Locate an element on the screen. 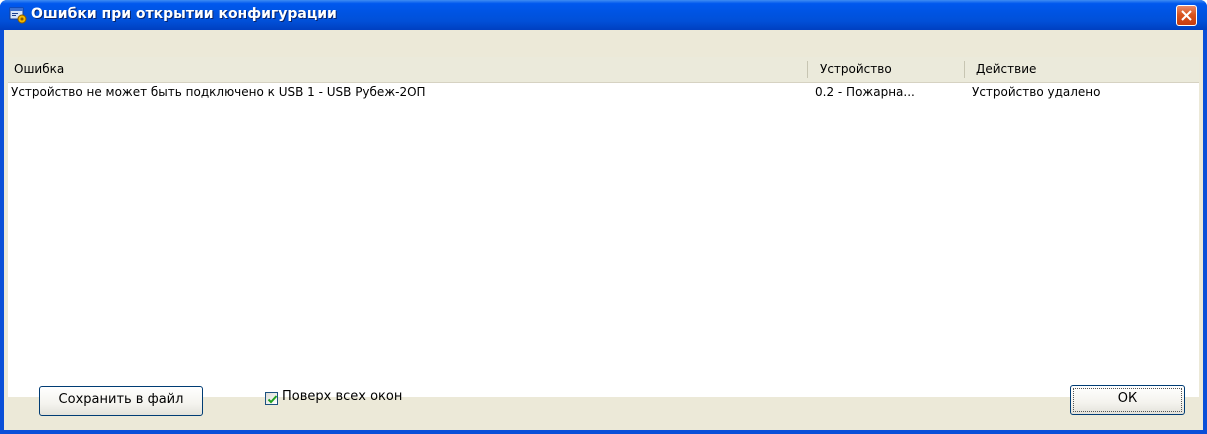  list-header: Ошибка Устройство Действие is located at coordinates (603, 70).